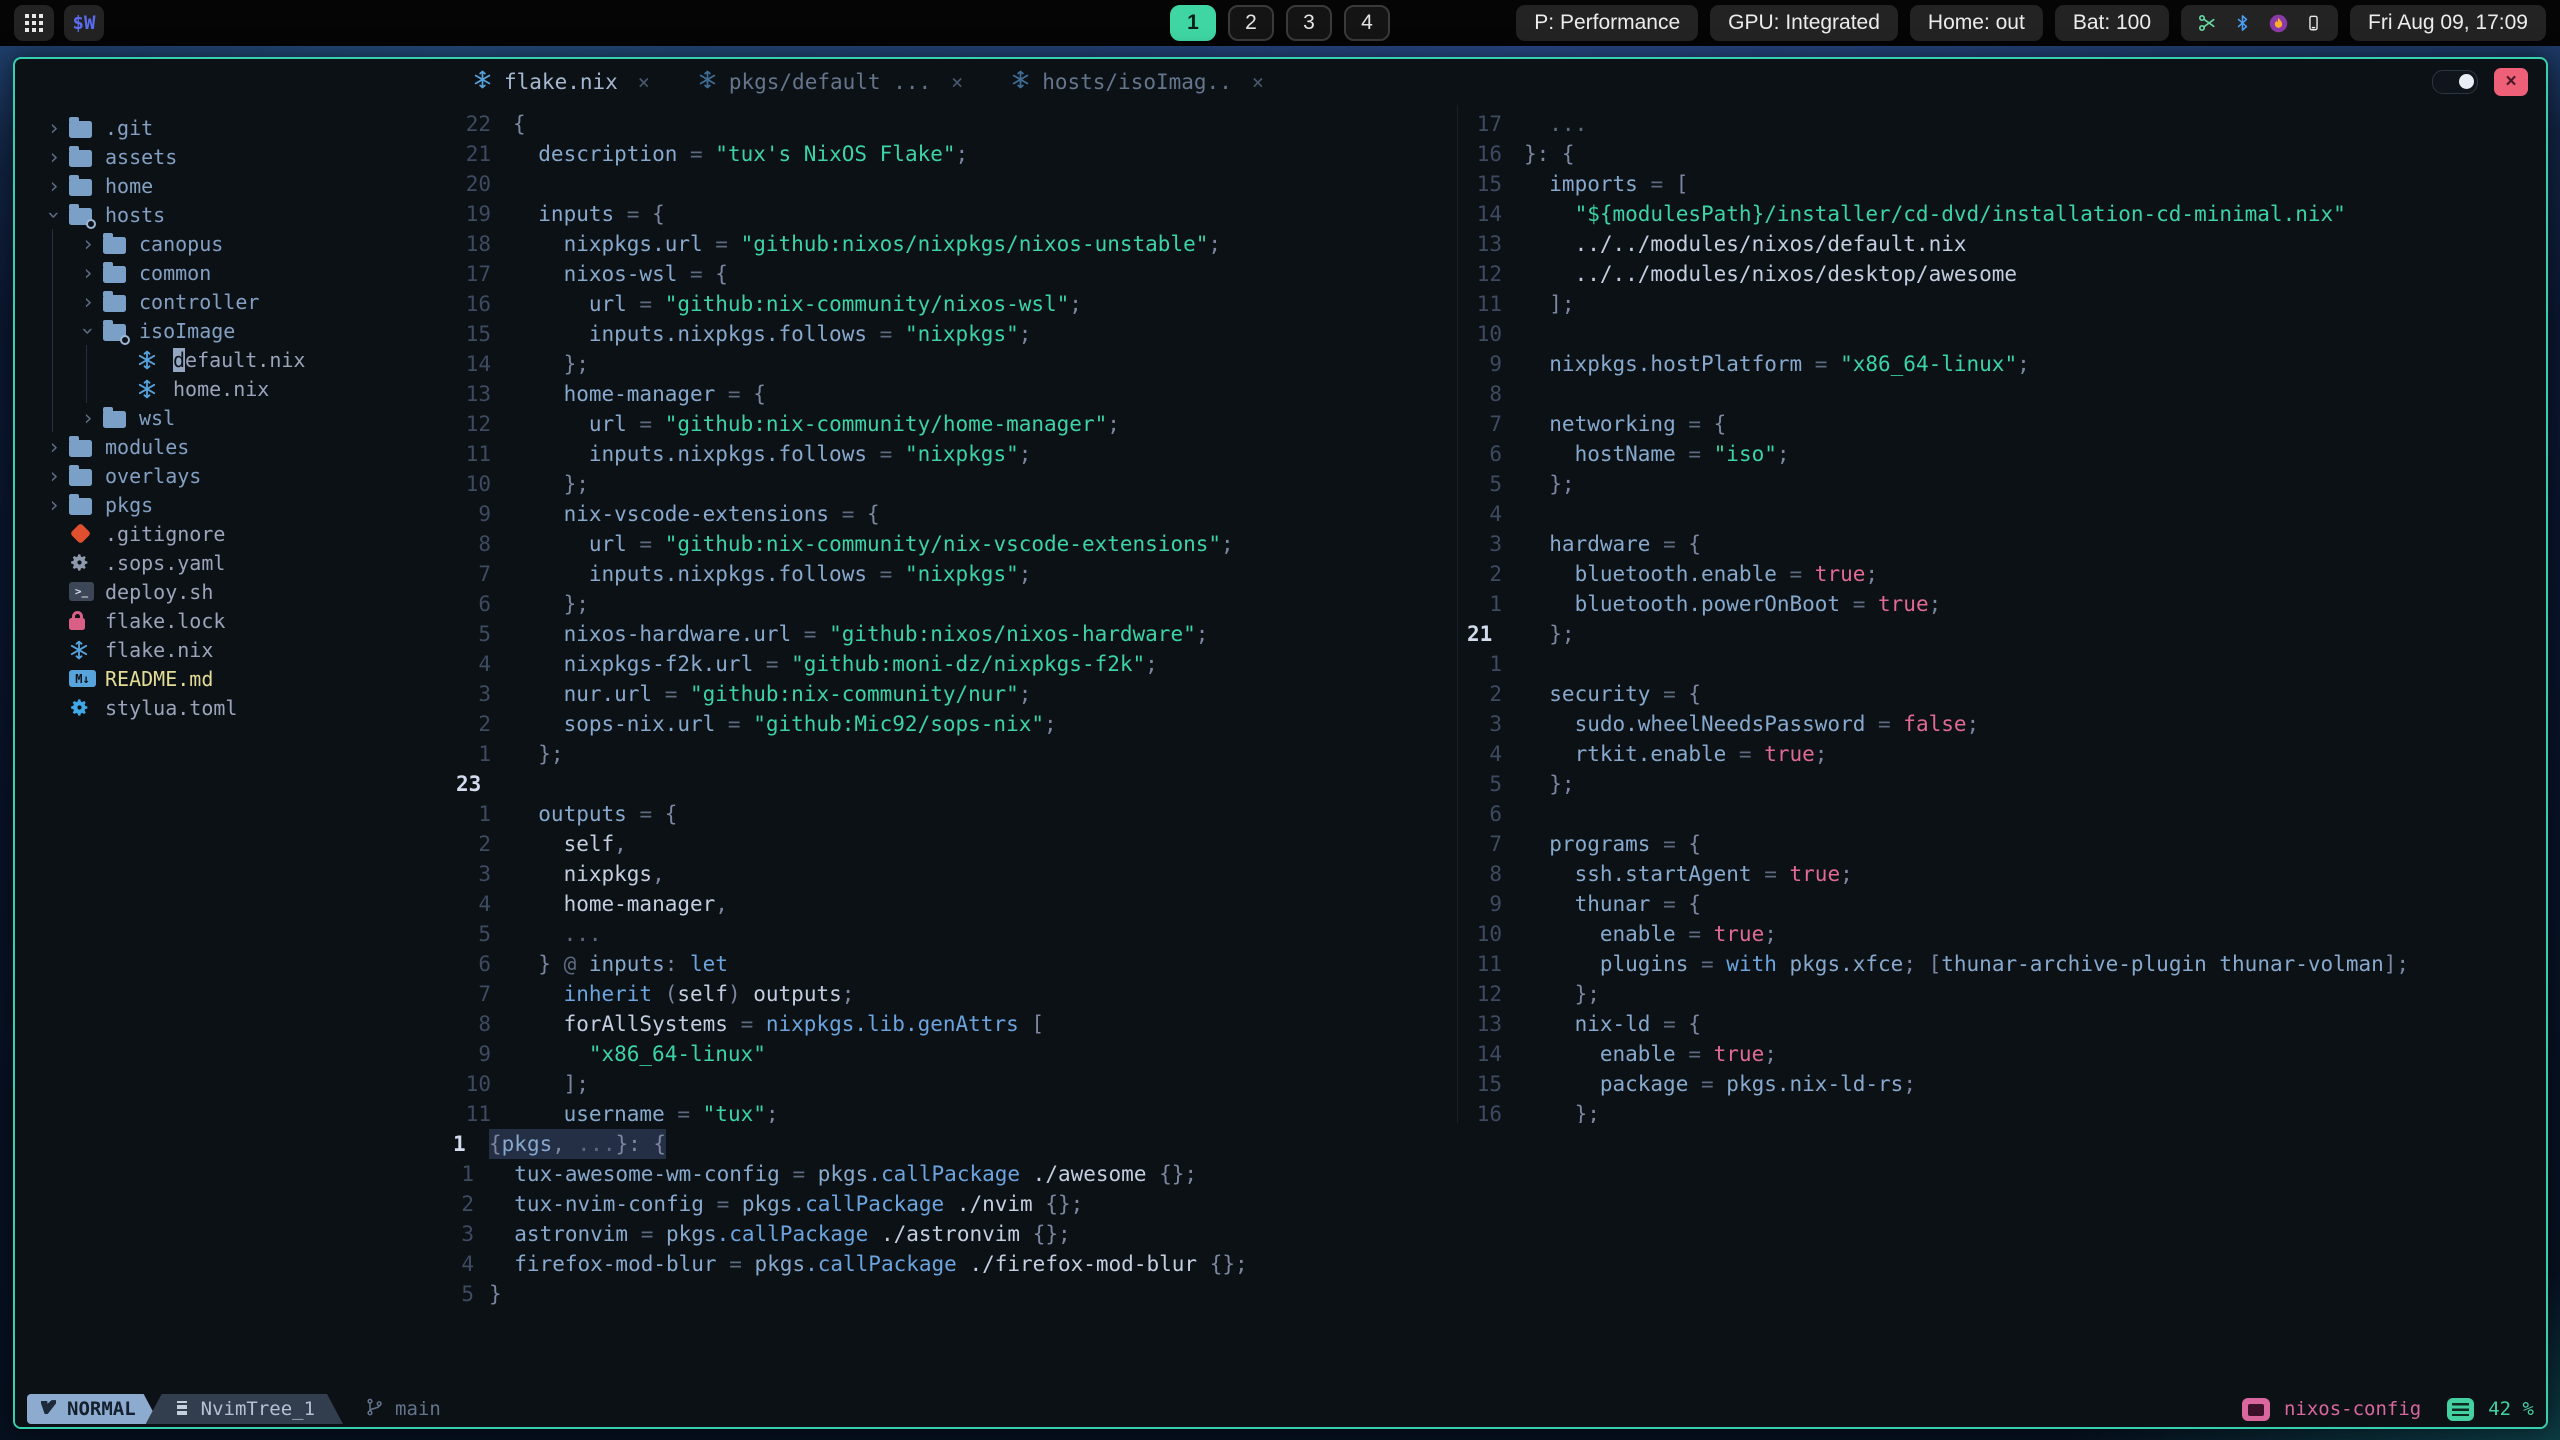  I want to click on tree-item-canopus: › canopus, so click(231, 243).